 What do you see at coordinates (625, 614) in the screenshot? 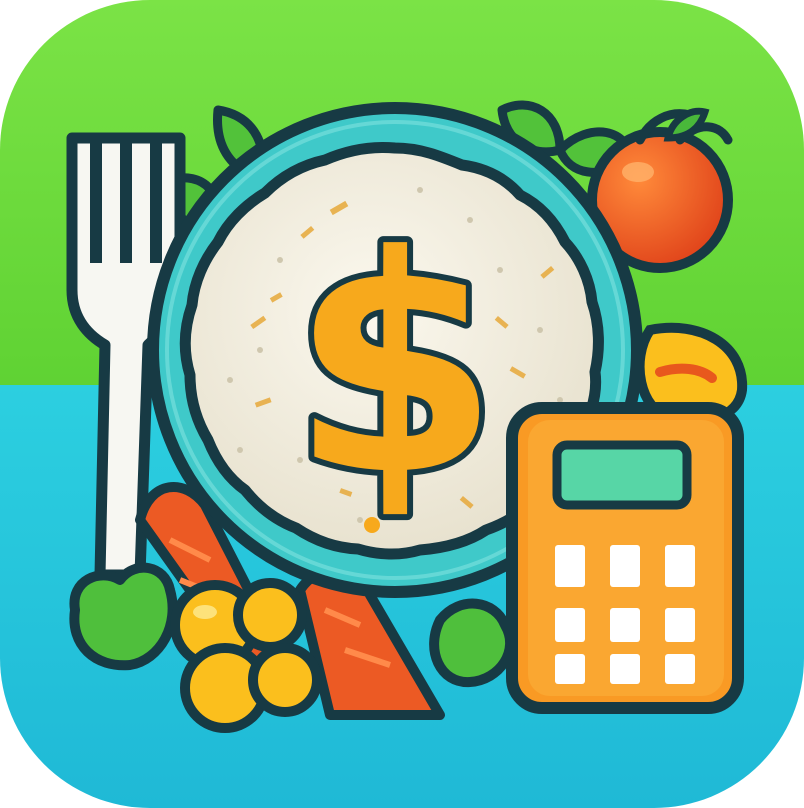
I see `calculator-keys` at bounding box center [625, 614].